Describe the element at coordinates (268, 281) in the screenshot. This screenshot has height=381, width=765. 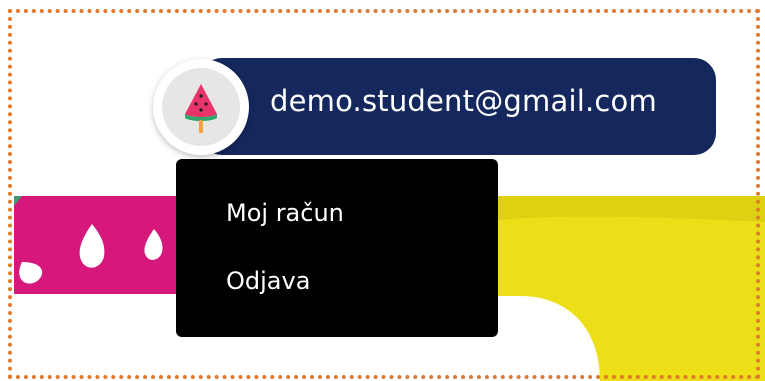
I see `menu-item-logout: Odjava` at that location.